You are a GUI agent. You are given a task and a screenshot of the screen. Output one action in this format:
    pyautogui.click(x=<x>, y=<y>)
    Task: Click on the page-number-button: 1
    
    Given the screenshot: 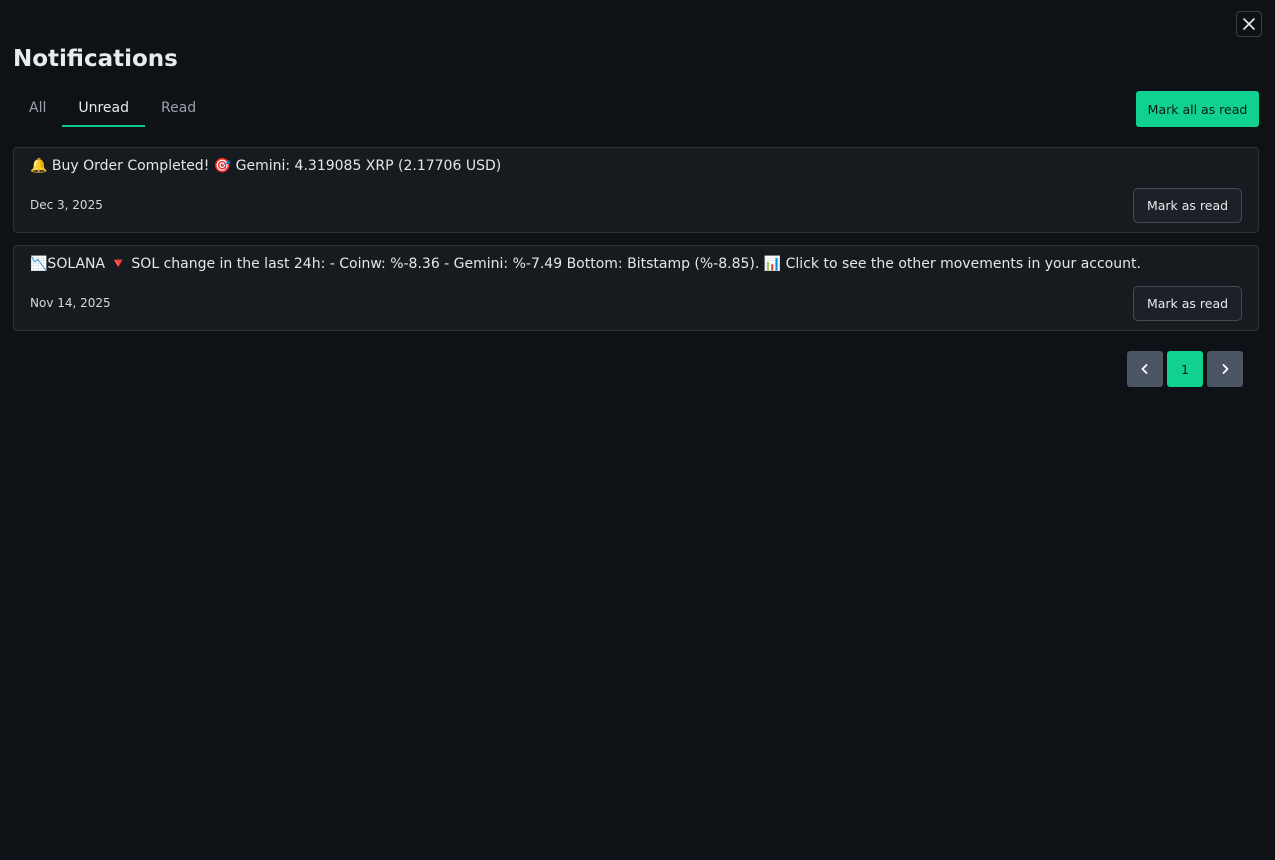 What is the action you would take?
    pyautogui.click(x=1185, y=369)
    